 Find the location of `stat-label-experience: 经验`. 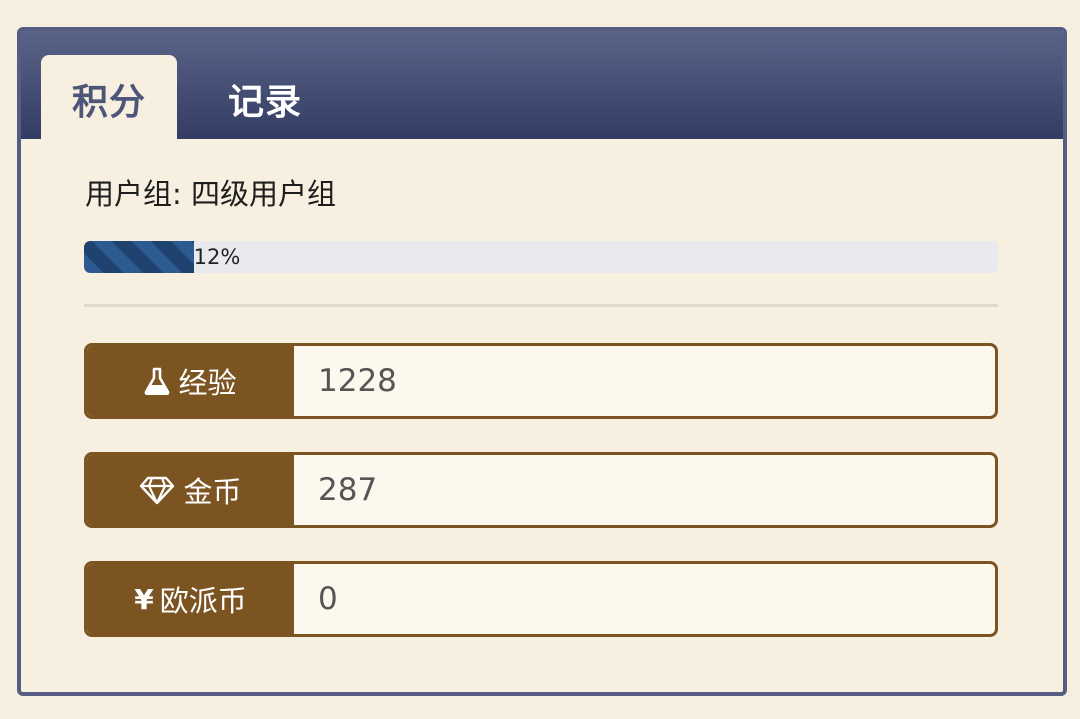

stat-label-experience: 经验 is located at coordinates (190, 381).